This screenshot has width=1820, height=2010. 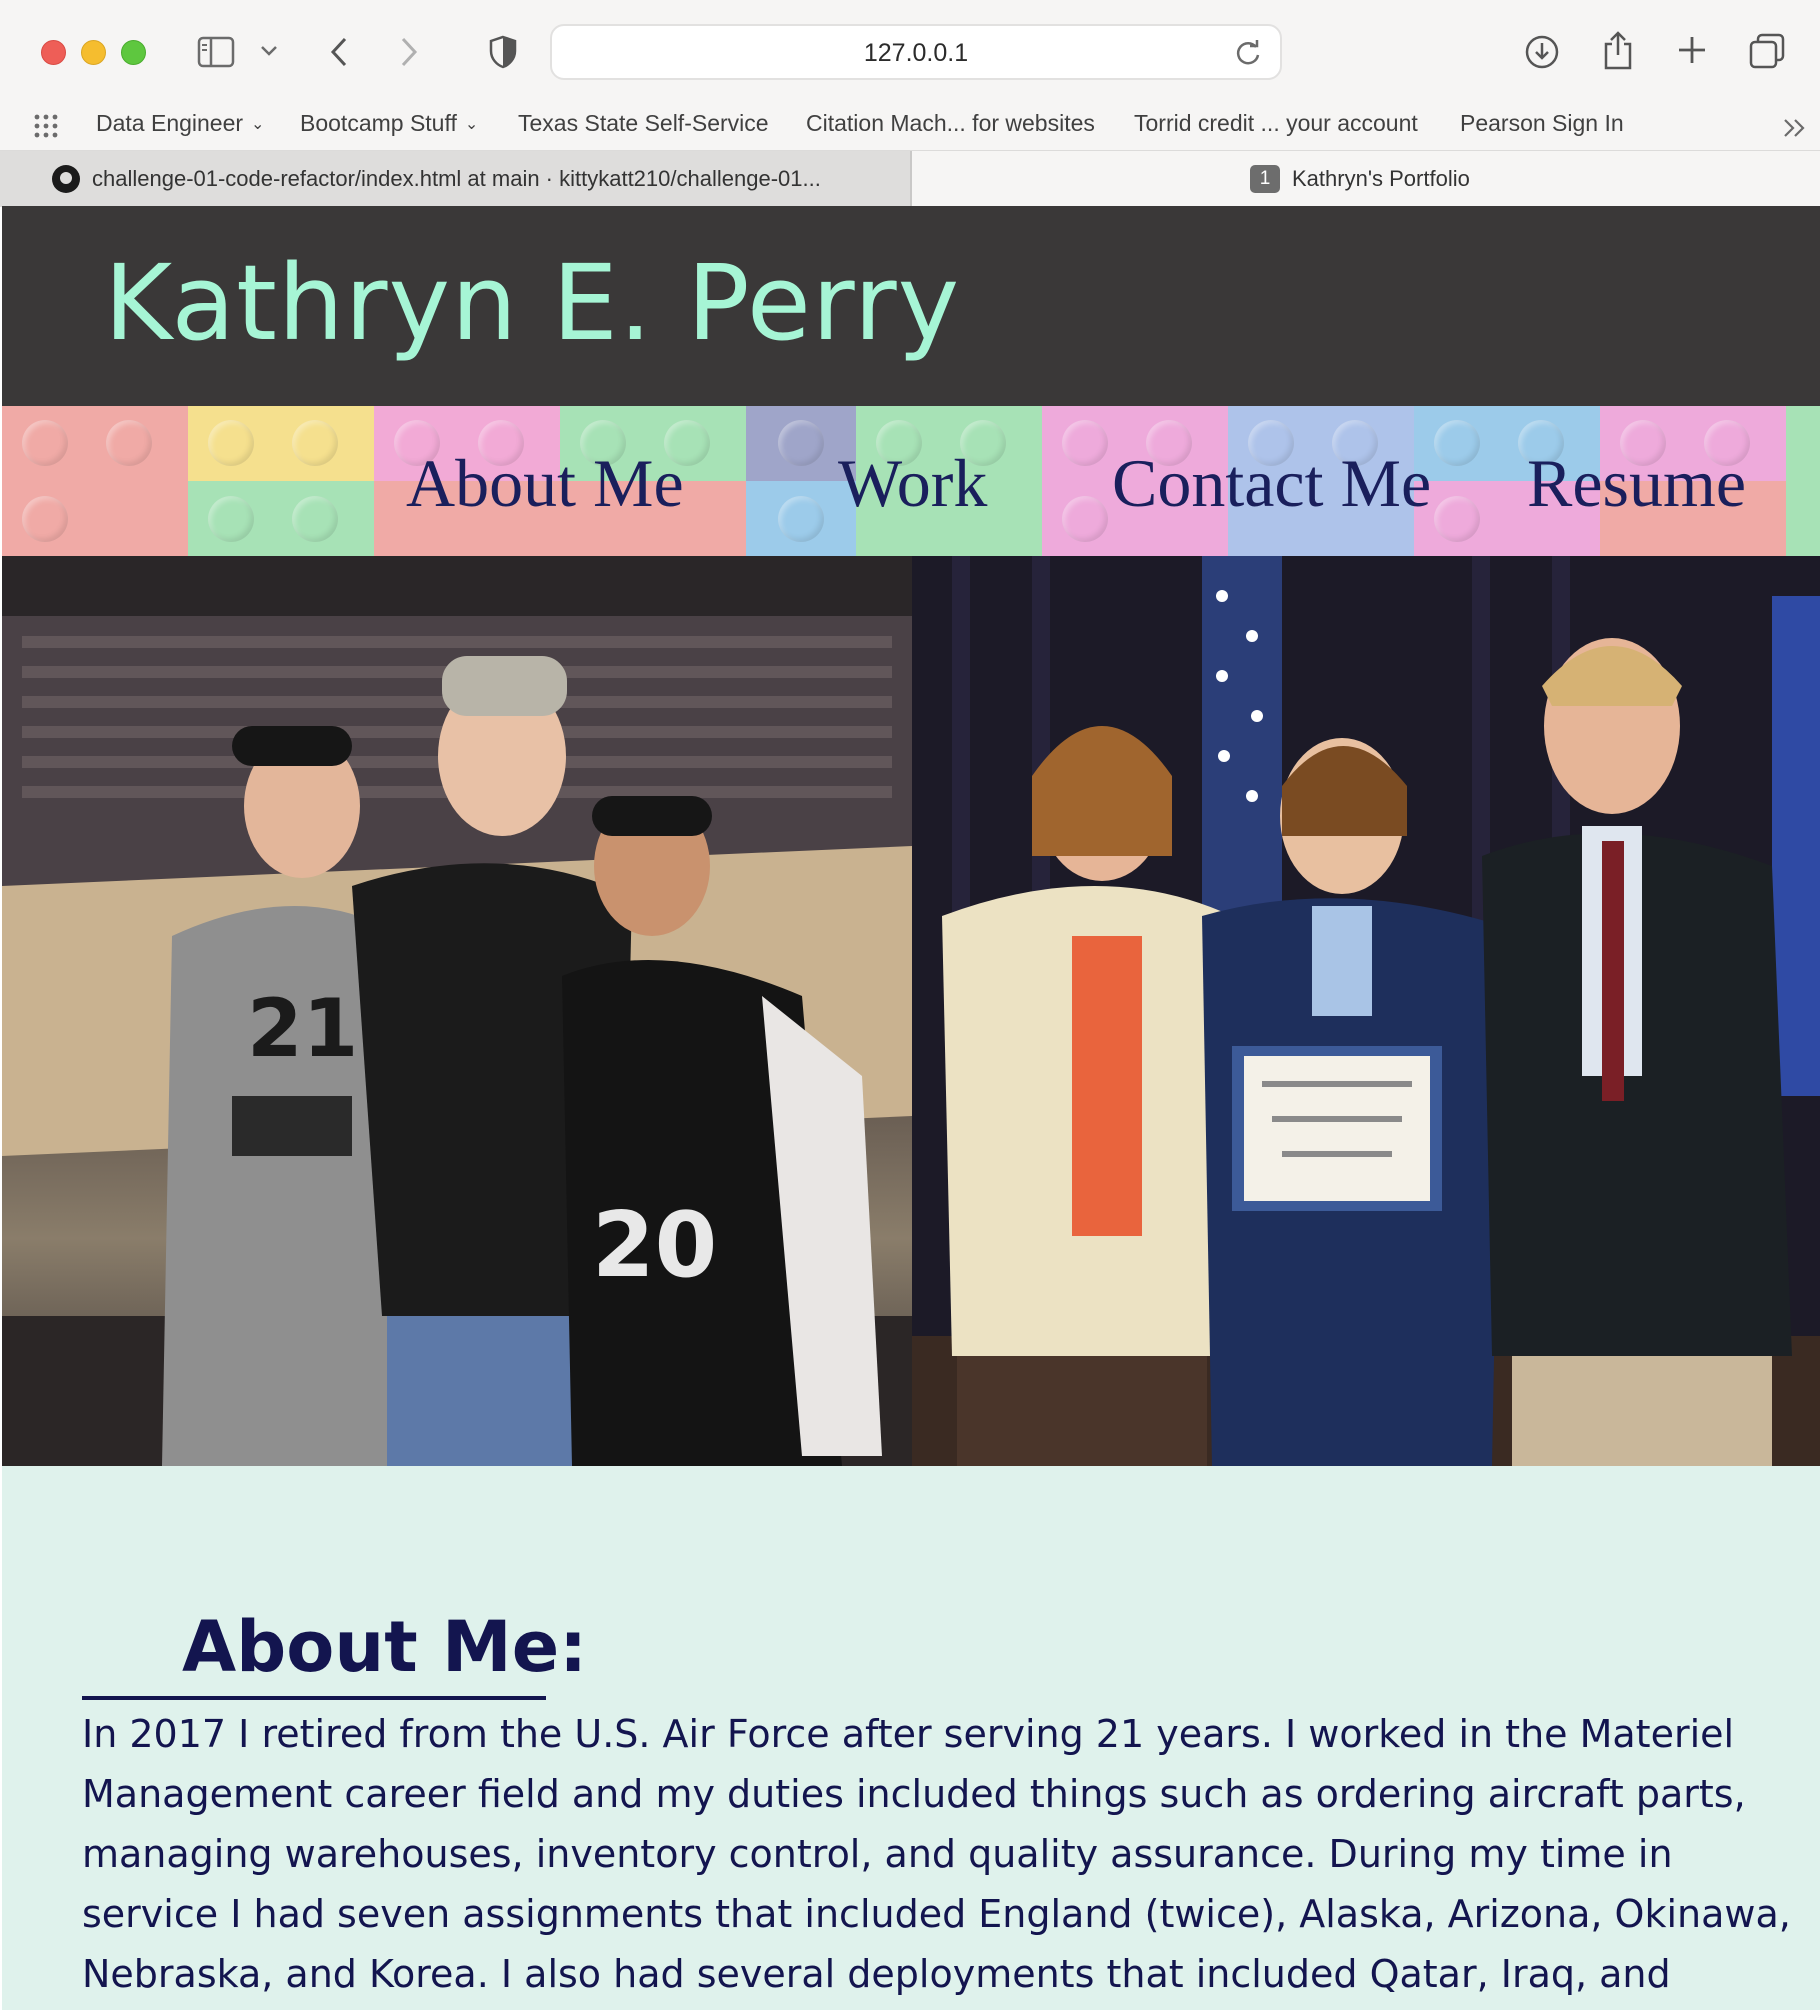 I want to click on bookmark-label: Bootcamp Stuff, so click(x=378, y=123).